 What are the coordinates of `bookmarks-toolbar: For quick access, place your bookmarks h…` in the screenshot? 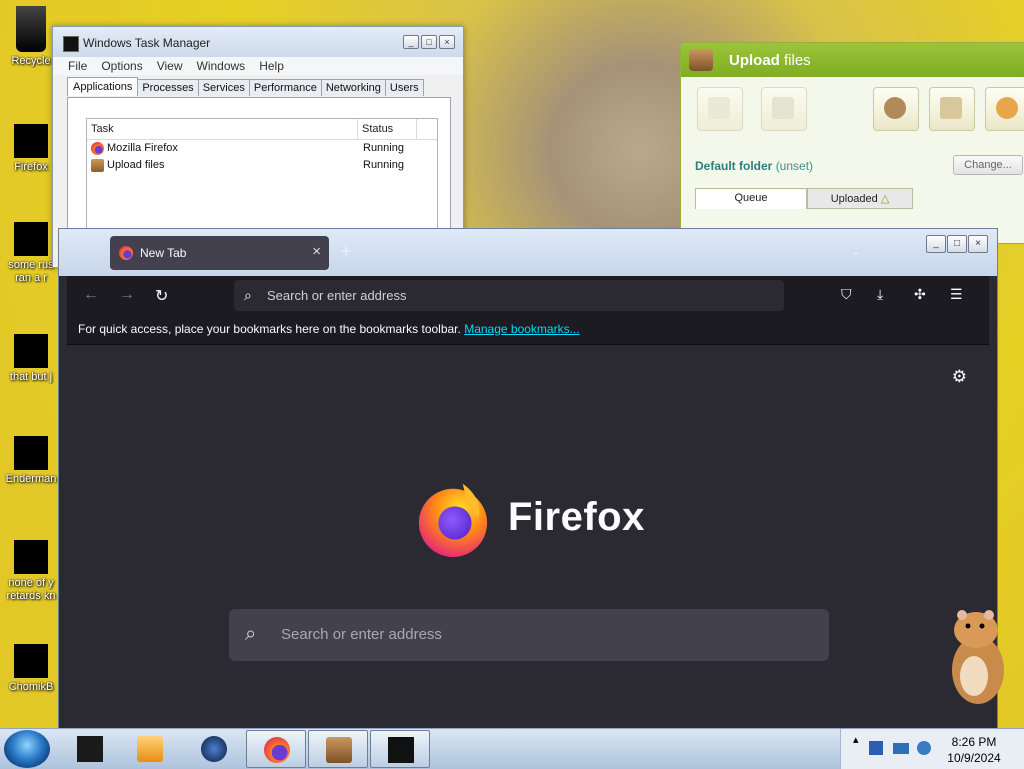 It's located at (528, 330).